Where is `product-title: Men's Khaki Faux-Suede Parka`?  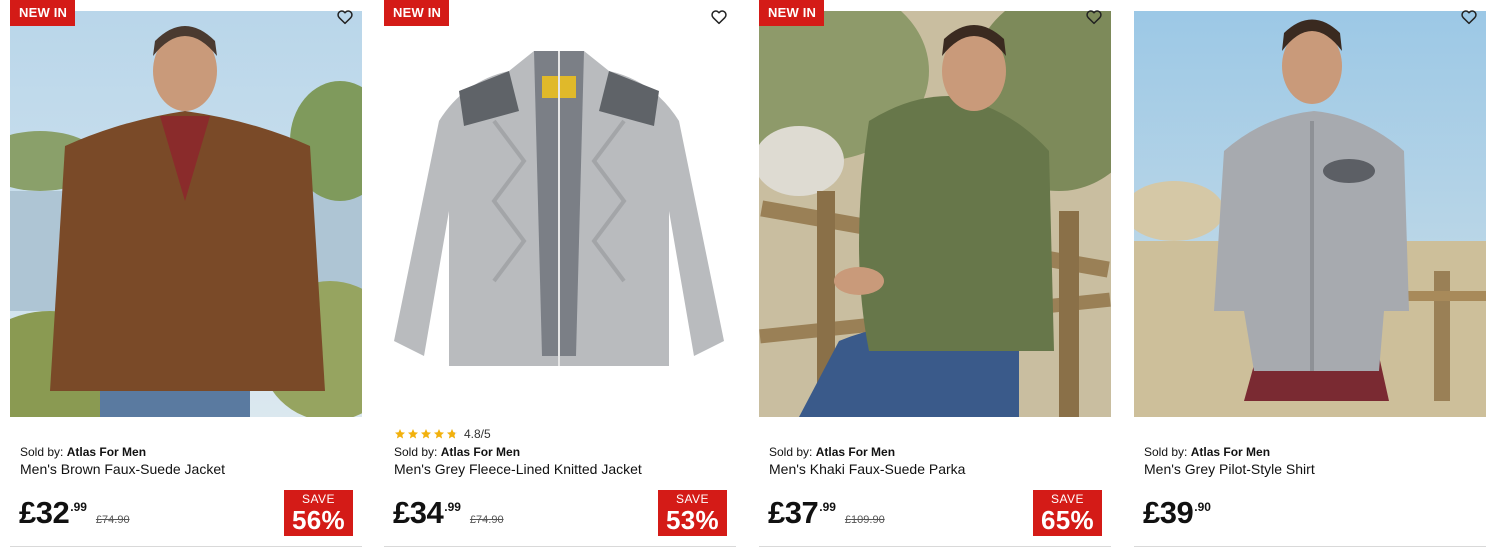 product-title: Men's Khaki Faux-Suede Parka is located at coordinates (867, 469).